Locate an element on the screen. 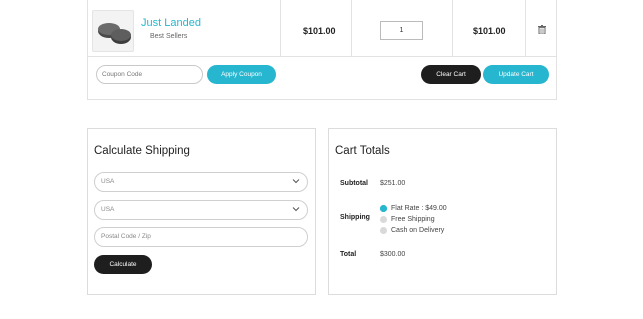 This screenshot has height=319, width=643. product-name: Just Landed is located at coordinates (171, 23).